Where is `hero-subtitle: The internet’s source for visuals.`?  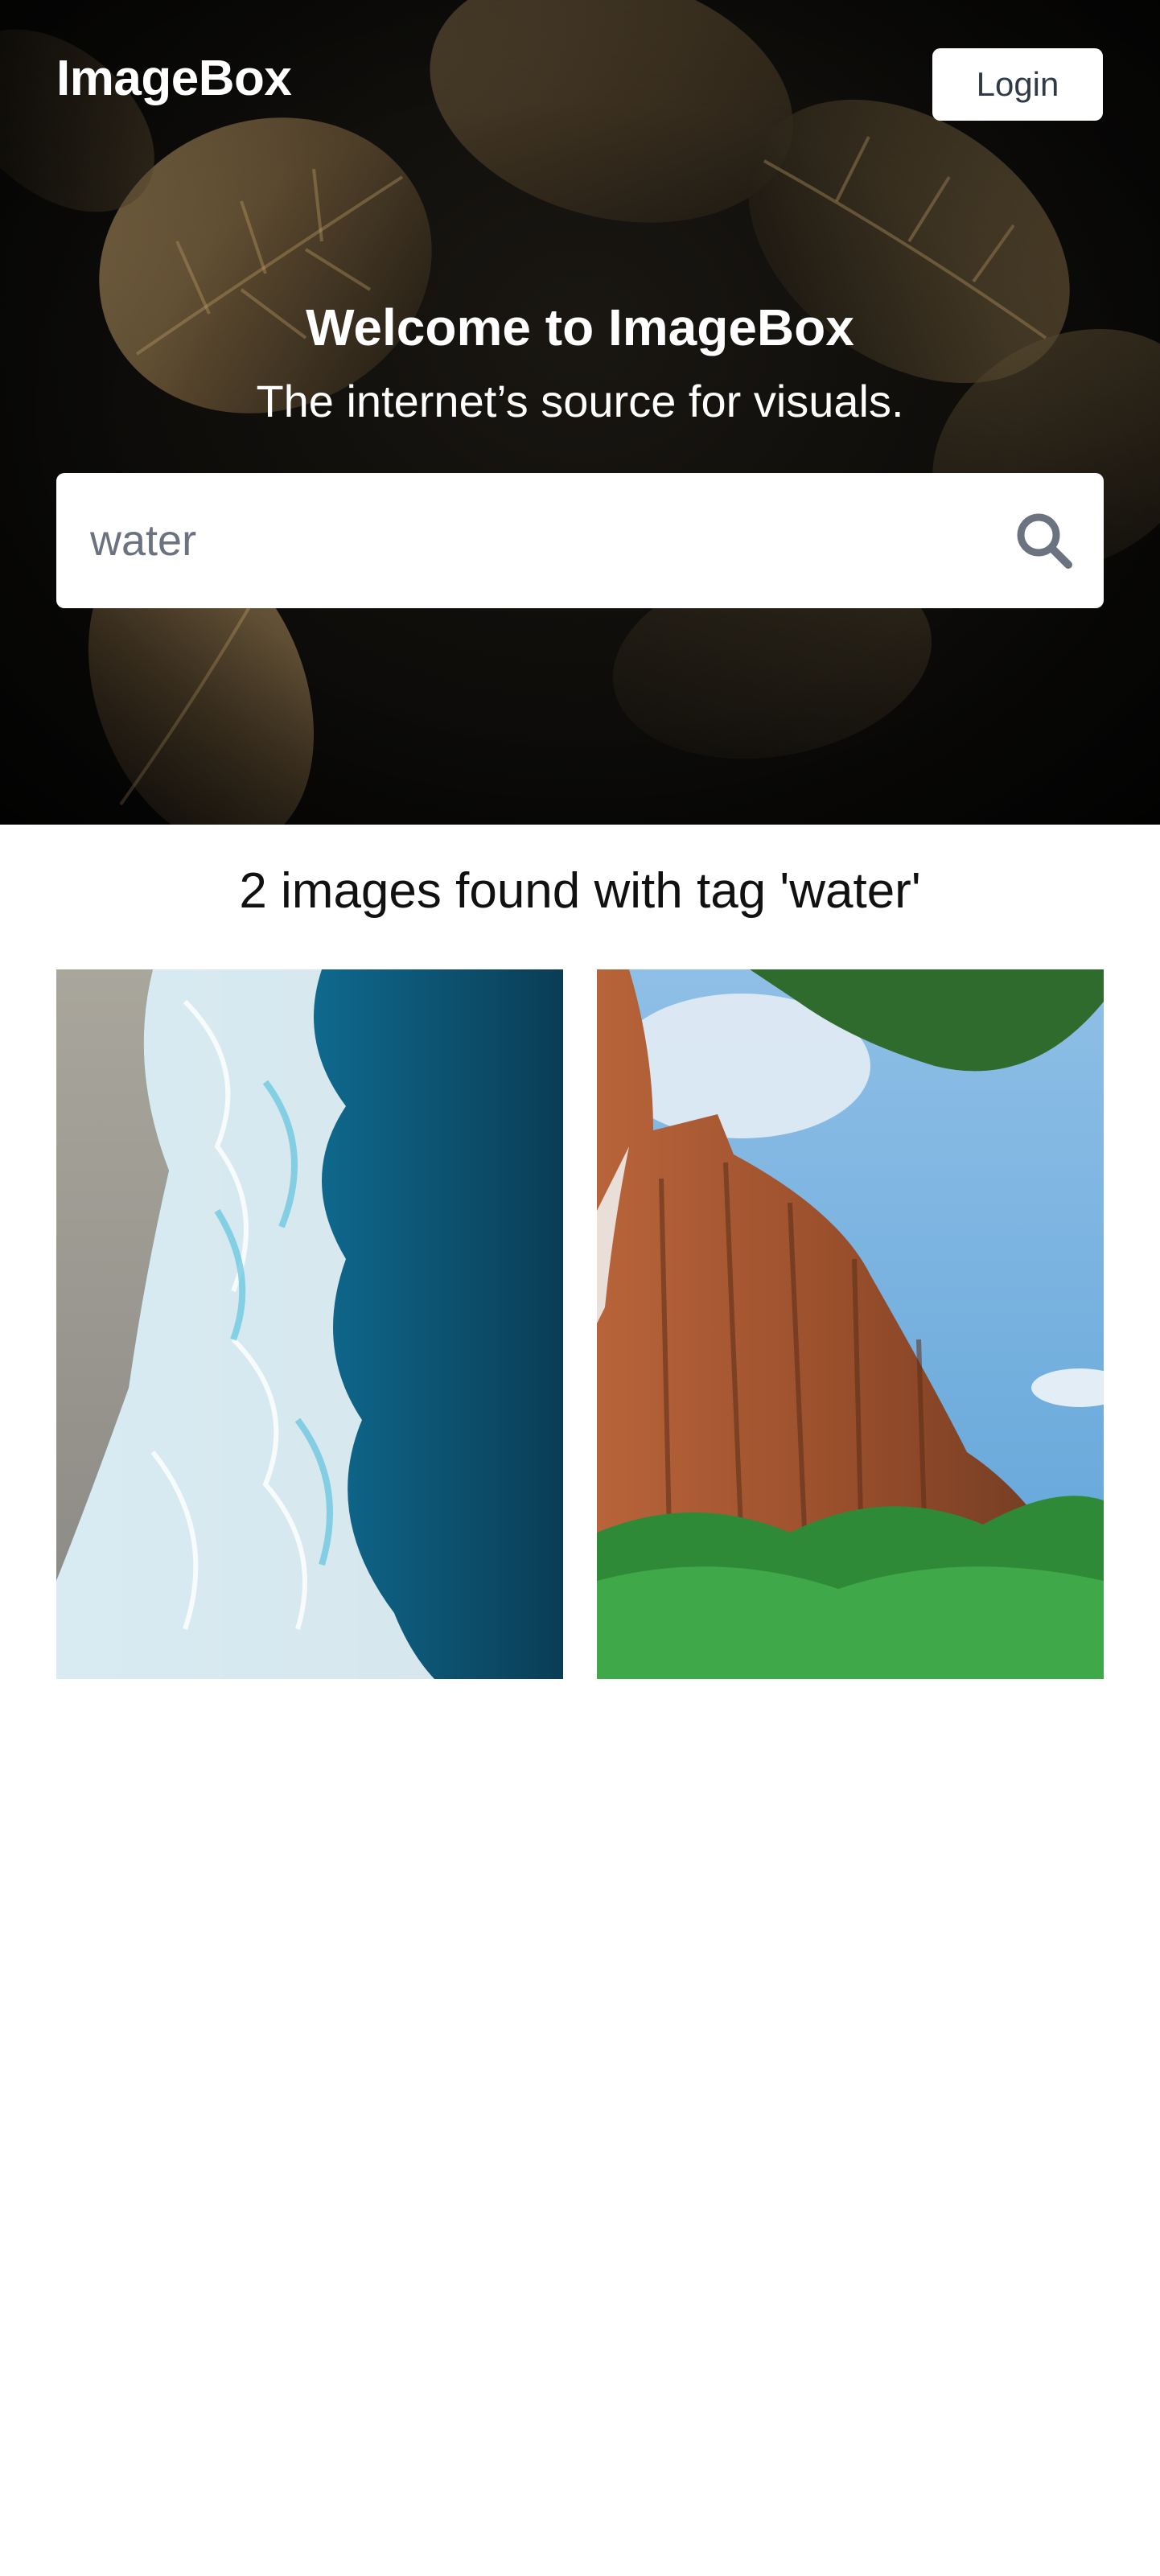 hero-subtitle: The internet’s source for visuals. is located at coordinates (580, 401).